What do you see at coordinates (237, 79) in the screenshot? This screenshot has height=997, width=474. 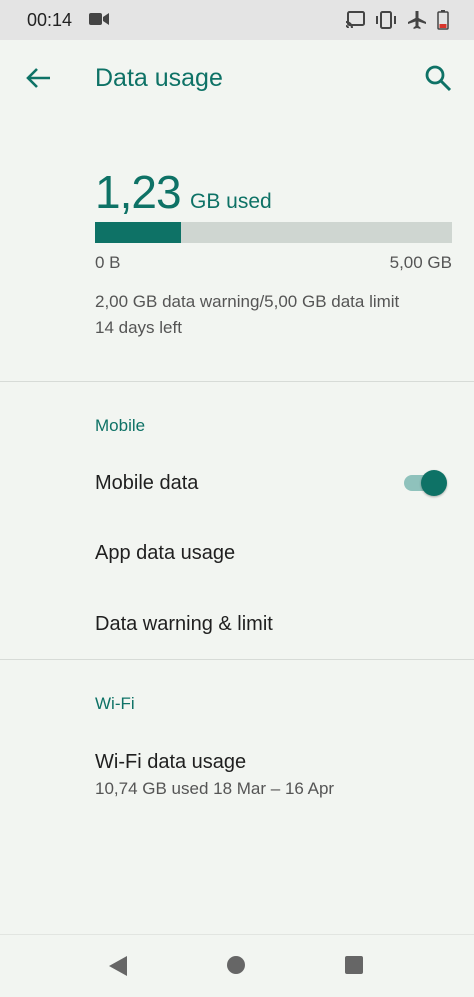 I see `app-bar: Data usage` at bounding box center [237, 79].